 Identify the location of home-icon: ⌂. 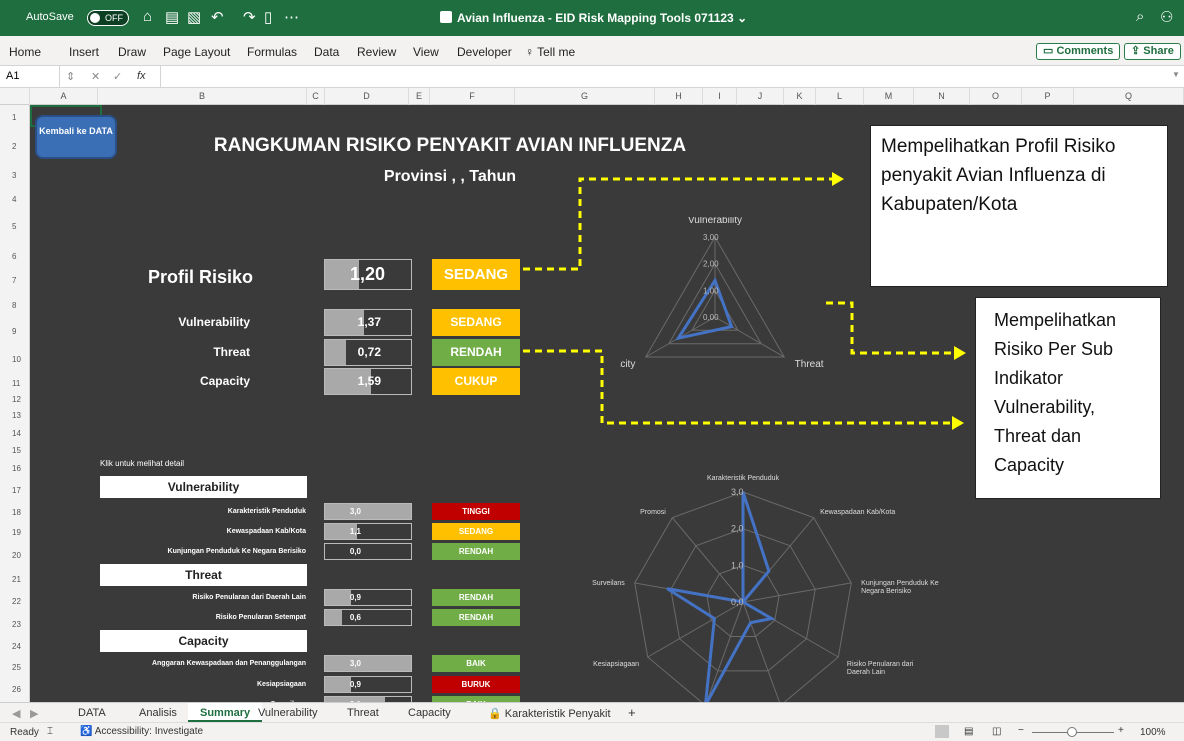
(147, 16).